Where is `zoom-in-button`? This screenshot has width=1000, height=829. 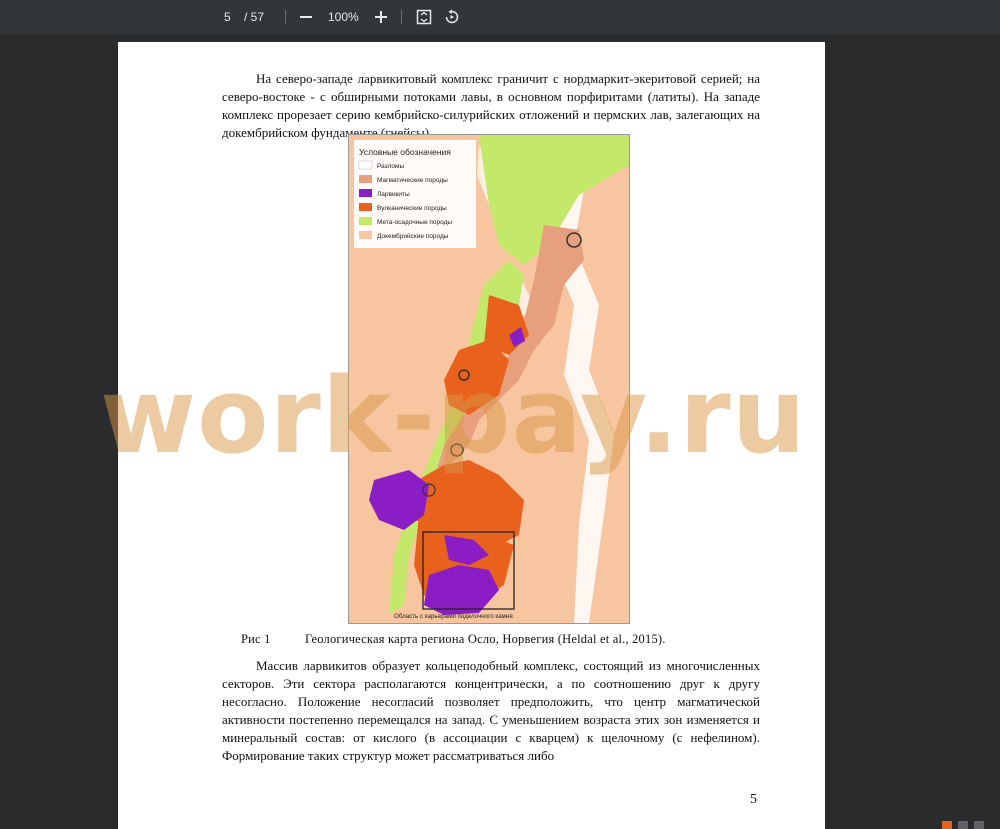 zoom-in-button is located at coordinates (381, 17).